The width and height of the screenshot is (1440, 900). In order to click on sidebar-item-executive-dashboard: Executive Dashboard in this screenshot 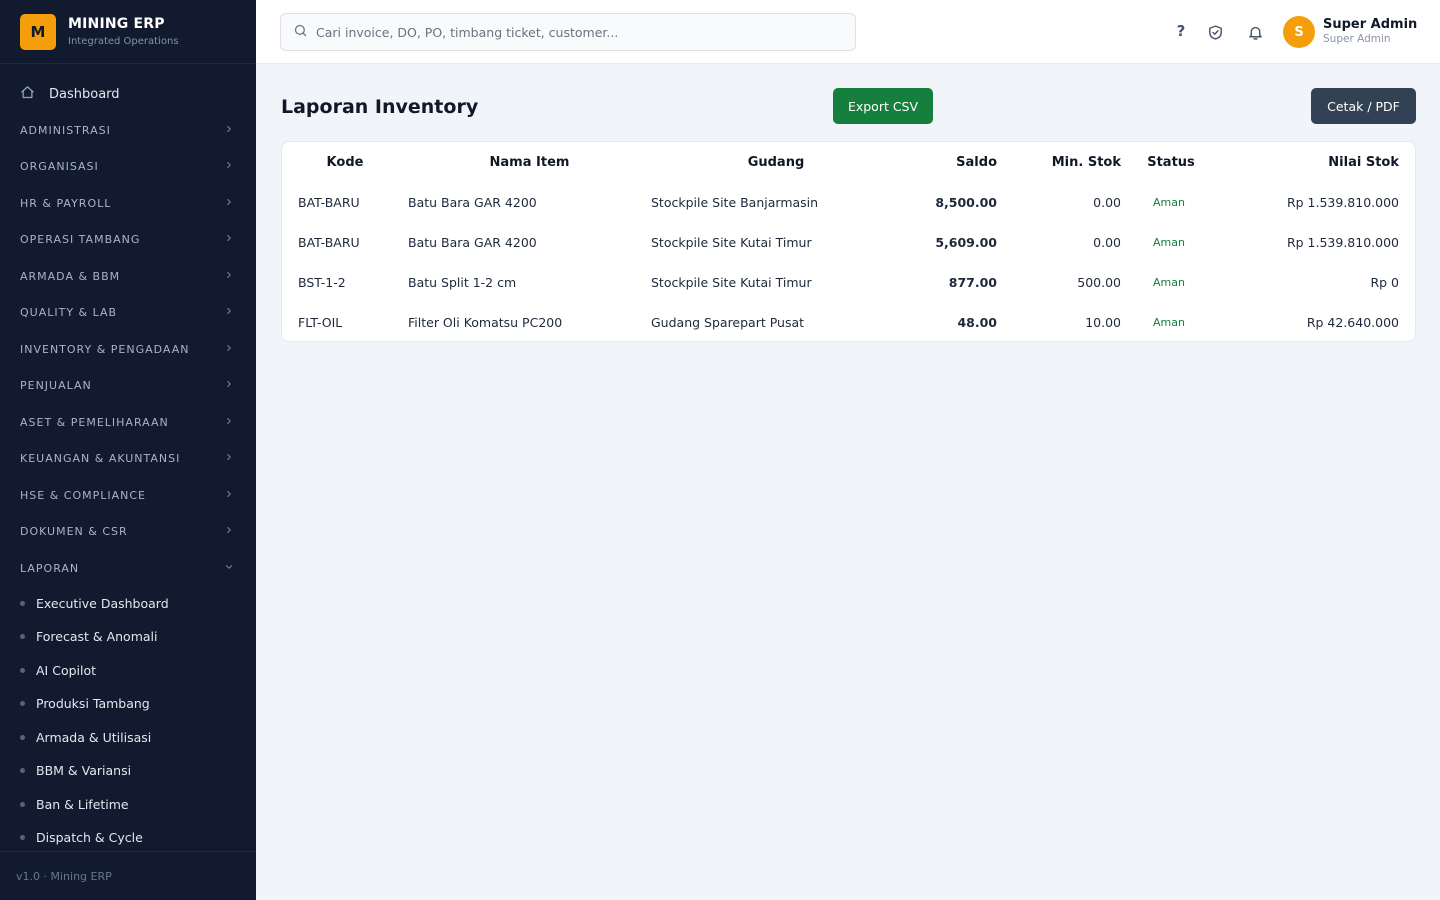, I will do `click(128, 604)`.